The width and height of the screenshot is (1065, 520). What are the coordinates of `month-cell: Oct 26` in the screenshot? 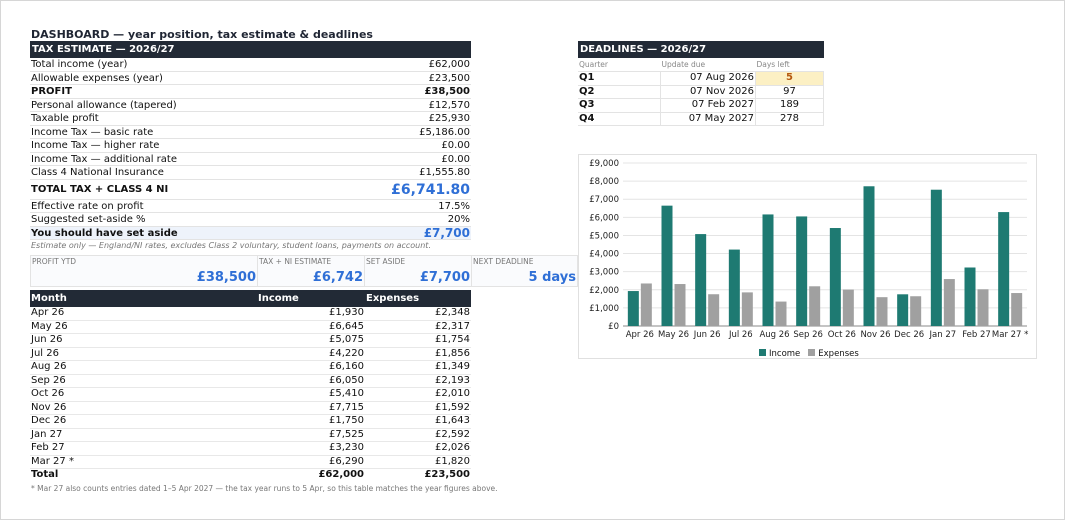 It's located at (143, 394).